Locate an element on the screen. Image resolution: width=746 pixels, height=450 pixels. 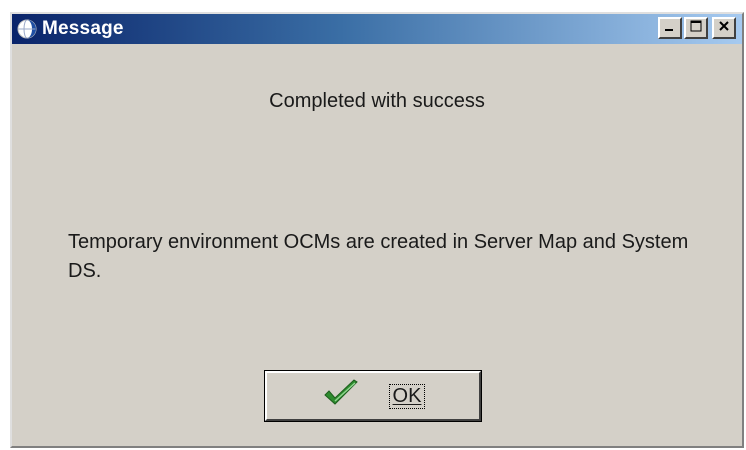
close-icon is located at coordinates (724, 28).